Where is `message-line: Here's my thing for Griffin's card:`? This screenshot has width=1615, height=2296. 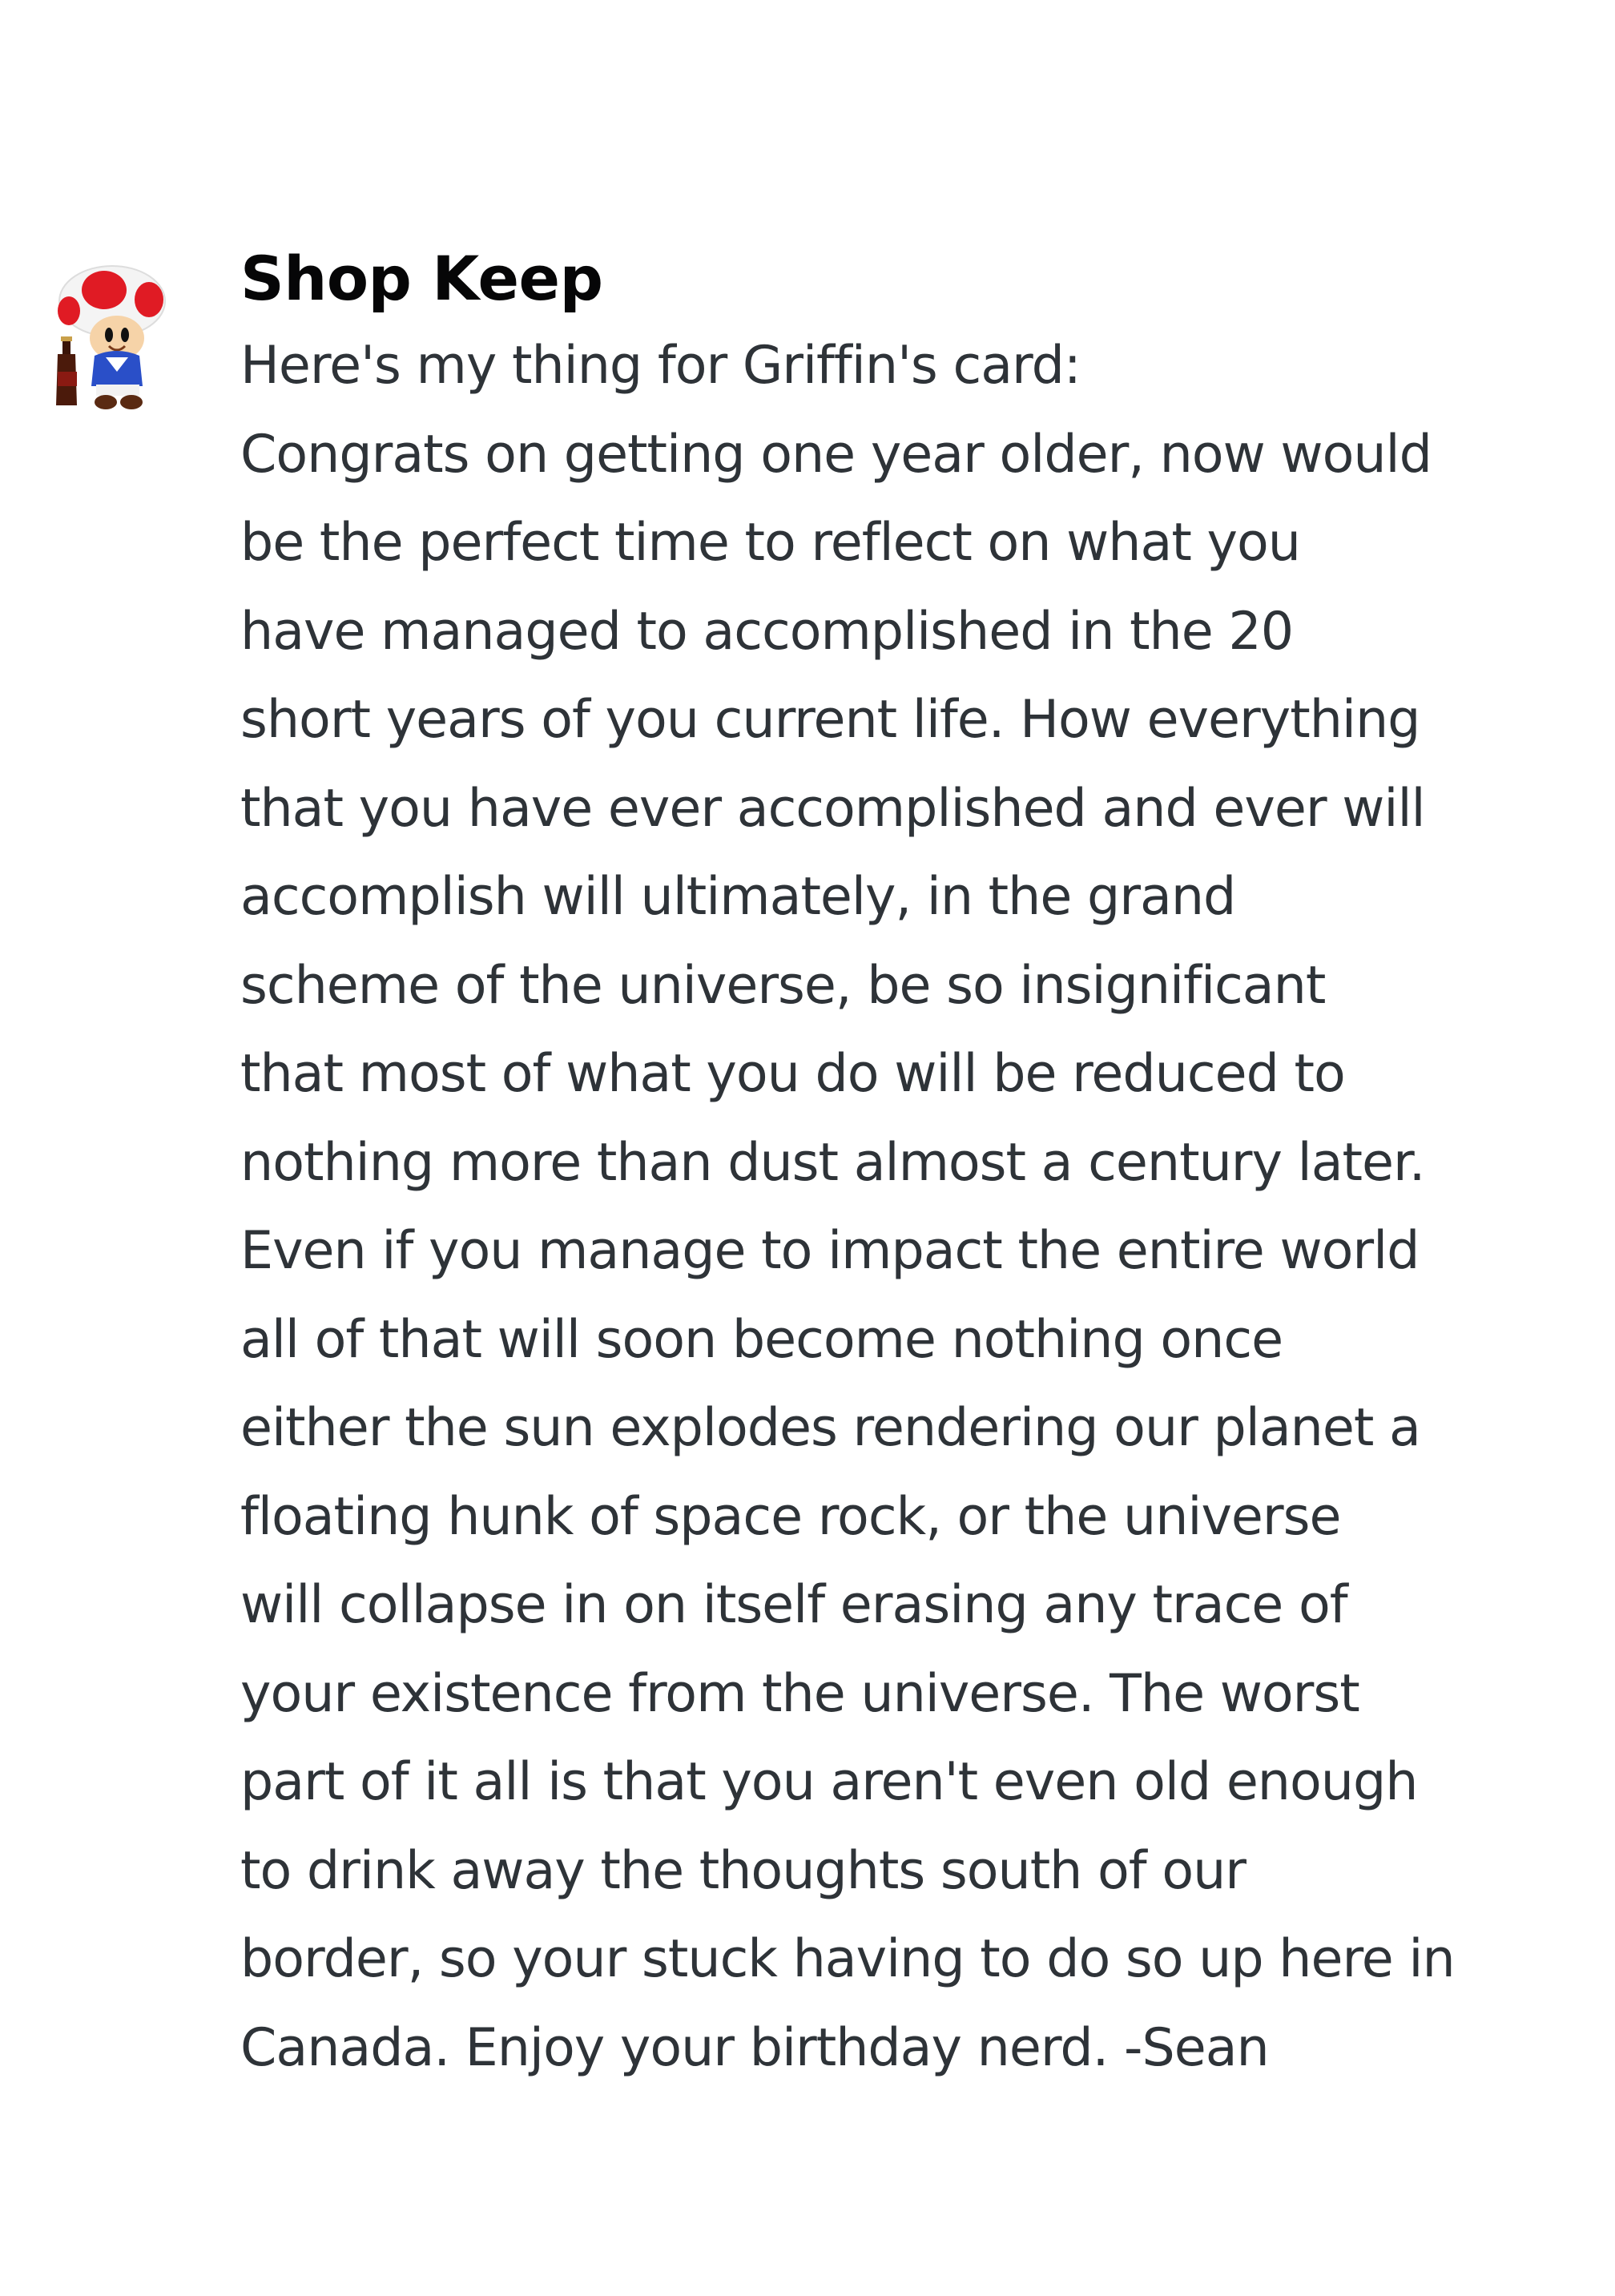 message-line: Here's my thing for Griffin's card: is located at coordinates (660, 366).